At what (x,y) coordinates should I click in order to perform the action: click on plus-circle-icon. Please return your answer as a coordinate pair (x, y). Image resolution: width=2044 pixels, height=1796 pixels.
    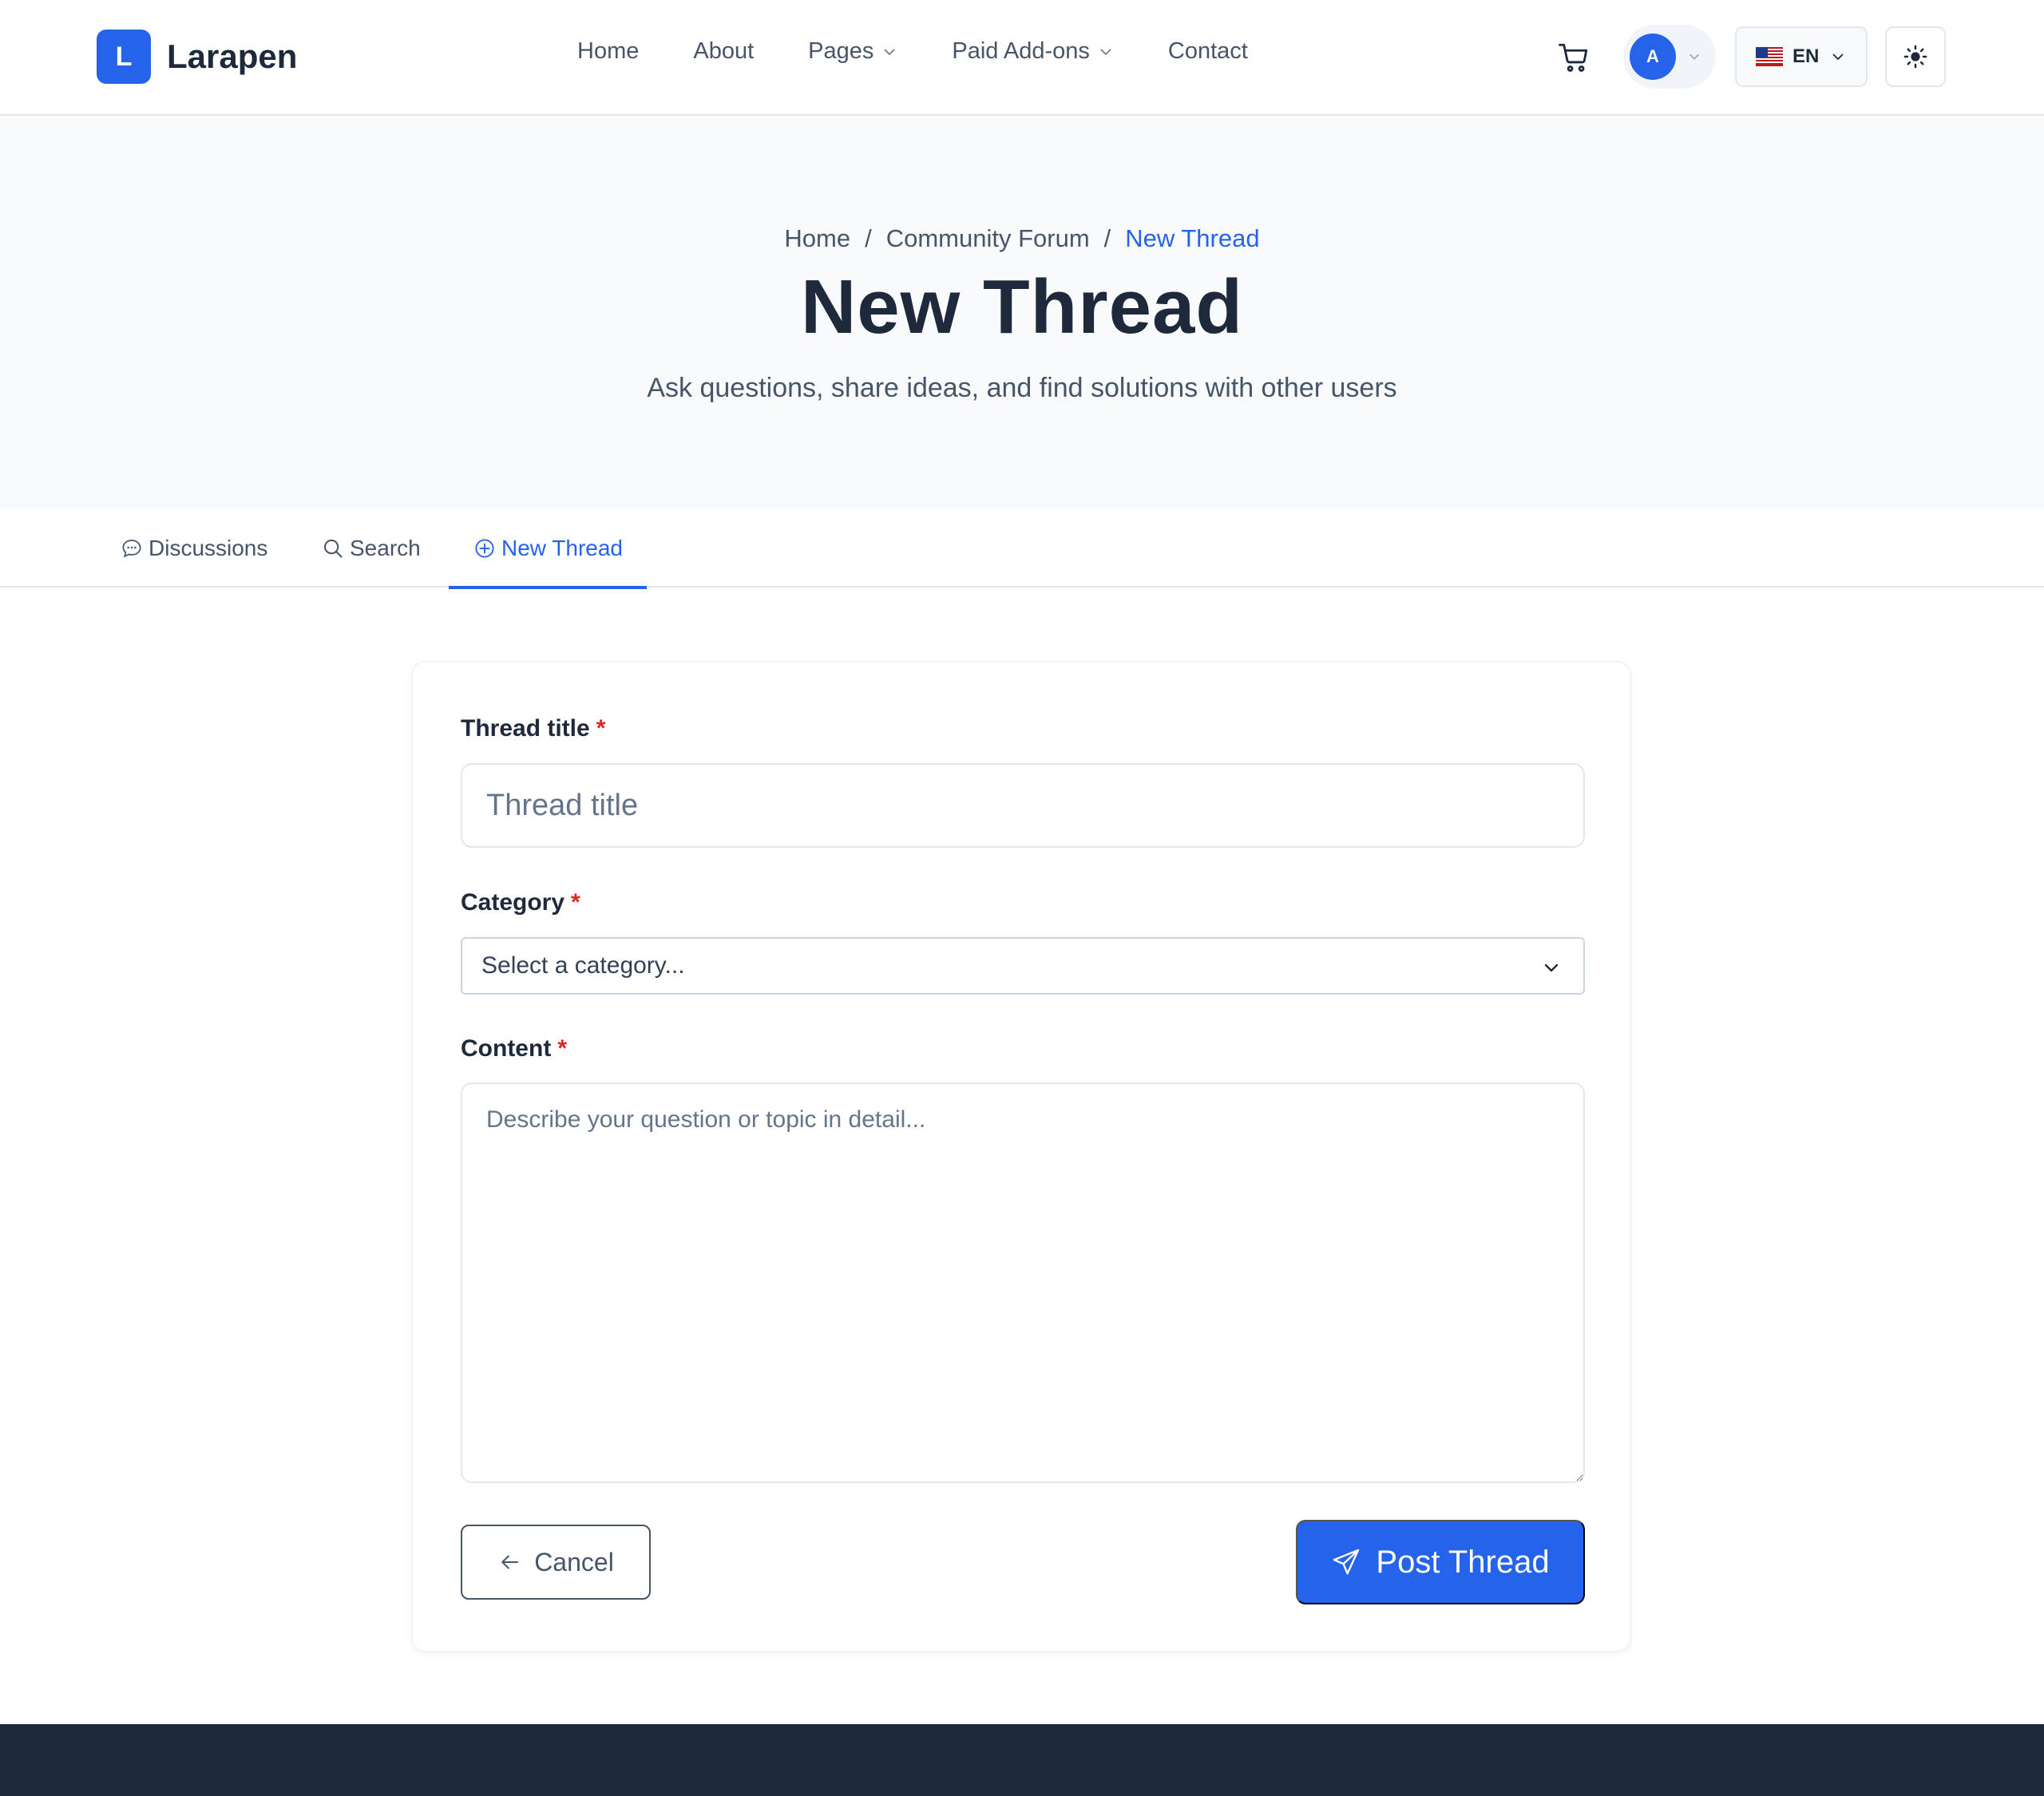
    Looking at the image, I should click on (484, 548).